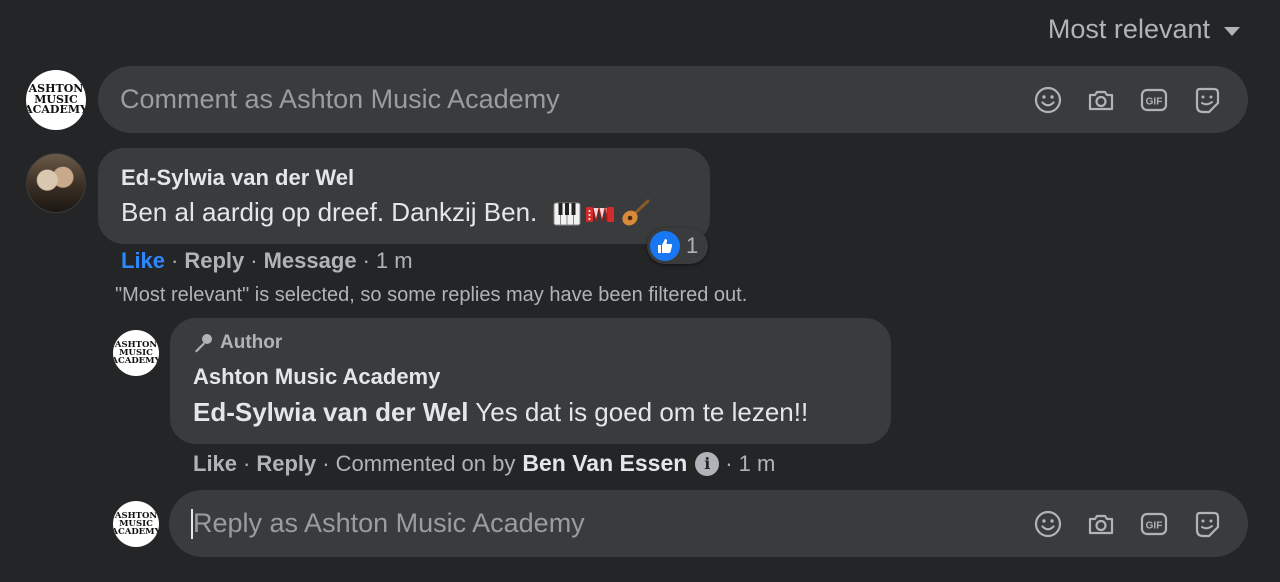  Describe the element at coordinates (329, 212) in the screenshot. I see `comment-text-content: Ben al aardig op dreef. Dankzij Ben.` at that location.